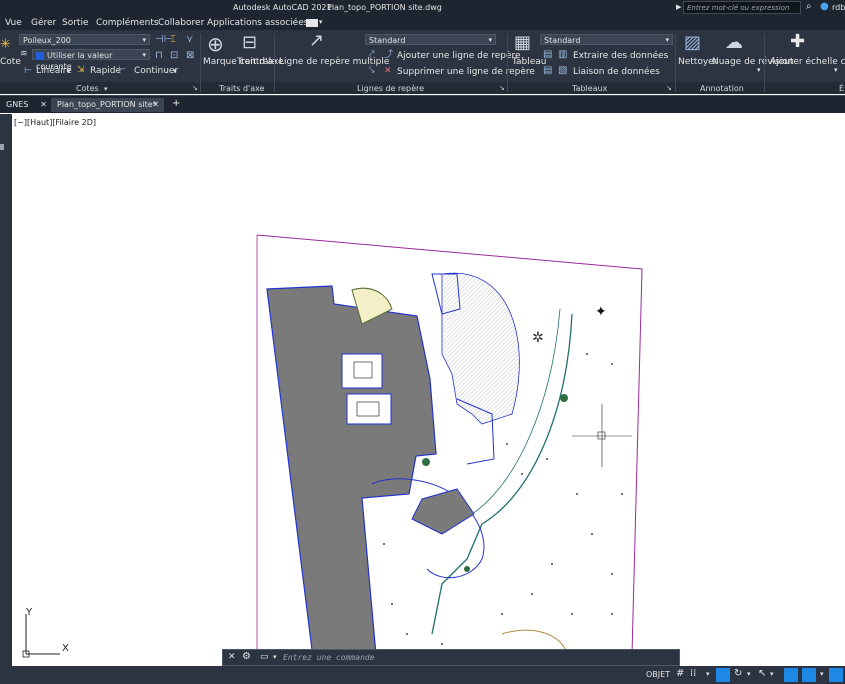  I want to click on leader-tool-icon: ⤥, so click(372, 71).